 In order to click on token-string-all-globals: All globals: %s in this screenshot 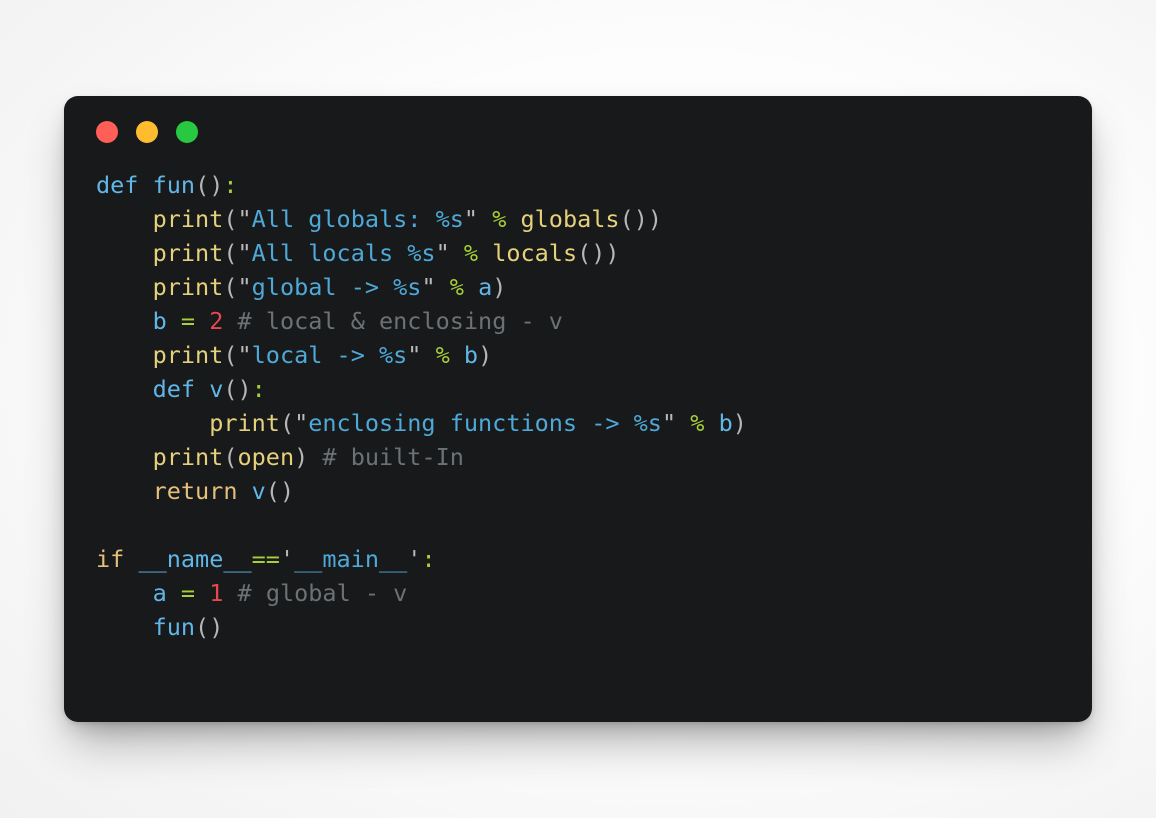, I will do `click(357, 219)`.